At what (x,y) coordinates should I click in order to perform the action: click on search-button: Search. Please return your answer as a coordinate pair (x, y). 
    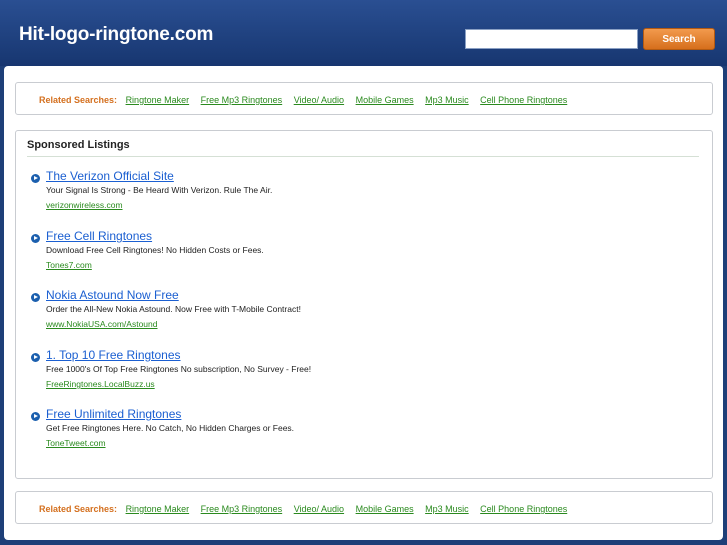
    Looking at the image, I should click on (679, 39).